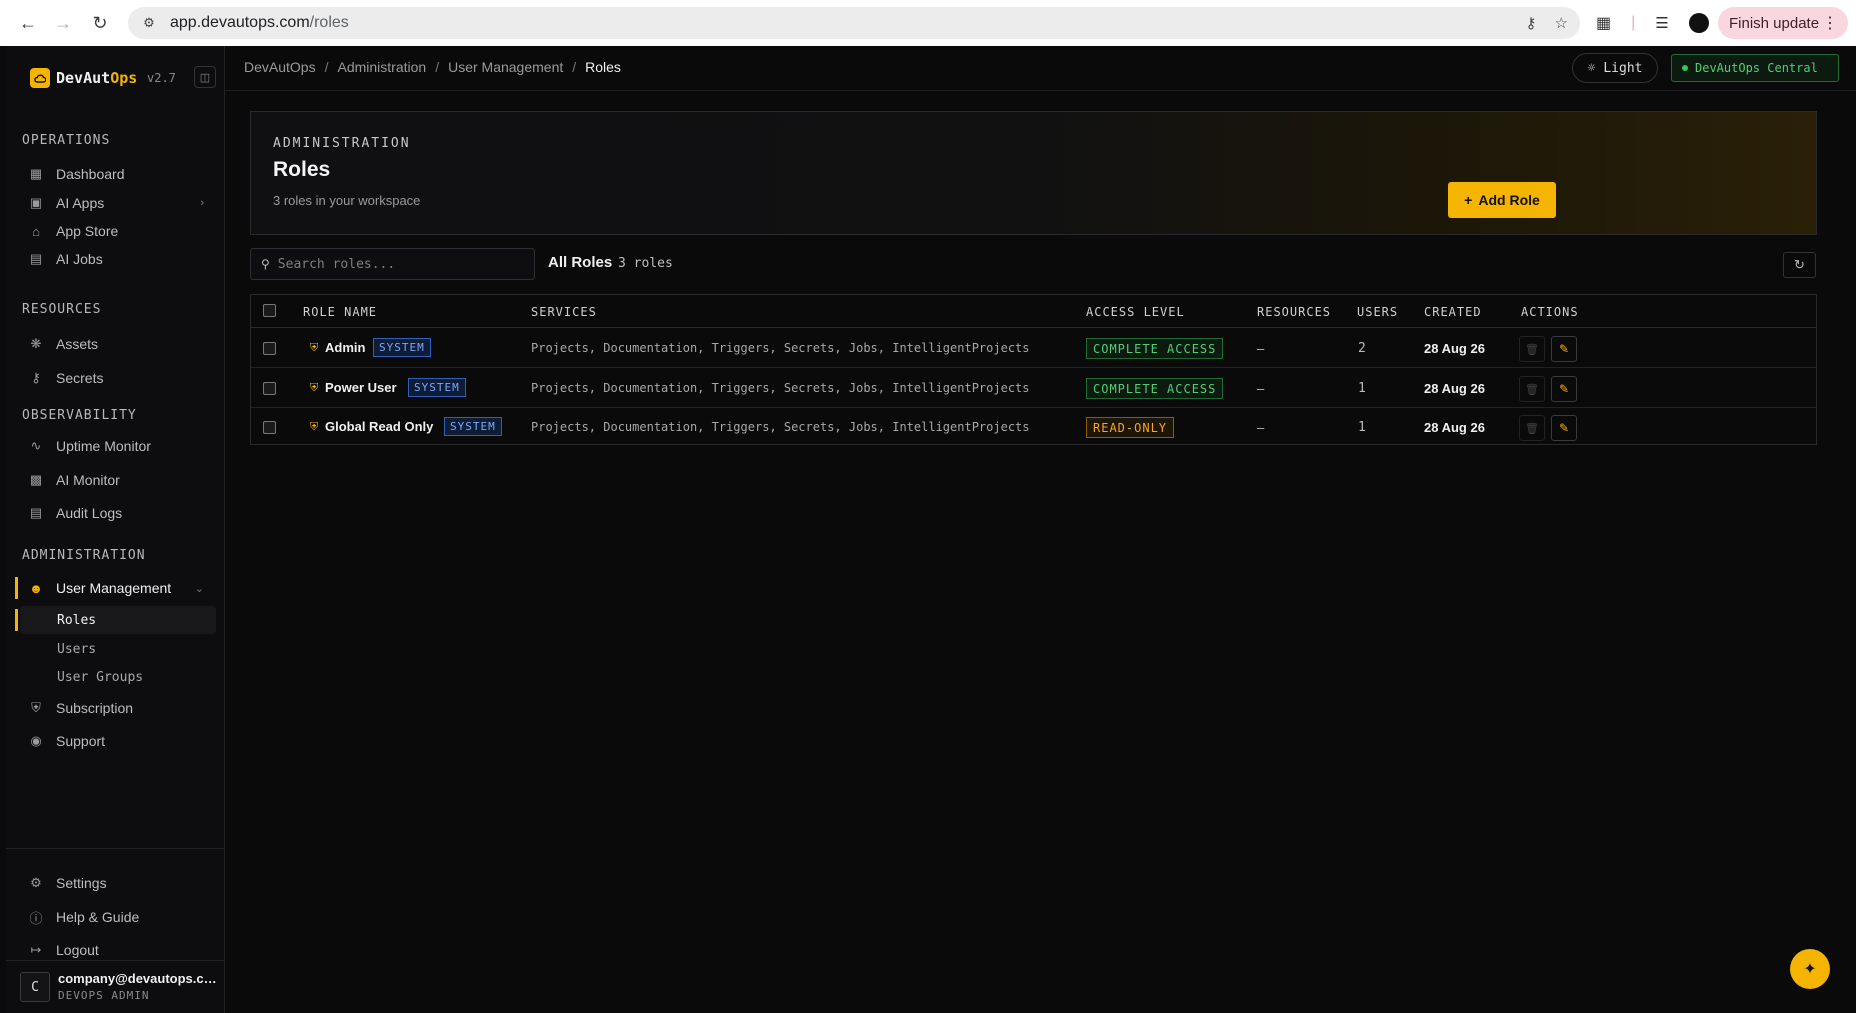  I want to click on extensions-icon: ▦, so click(1603, 23).